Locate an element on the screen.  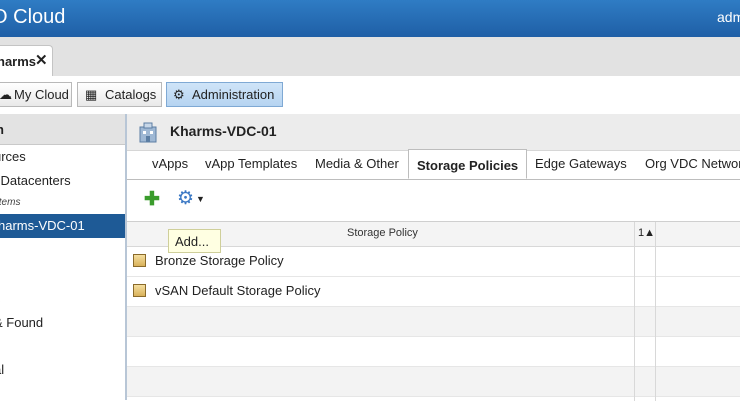
org-tab-label: harms is located at coordinates (18, 61).